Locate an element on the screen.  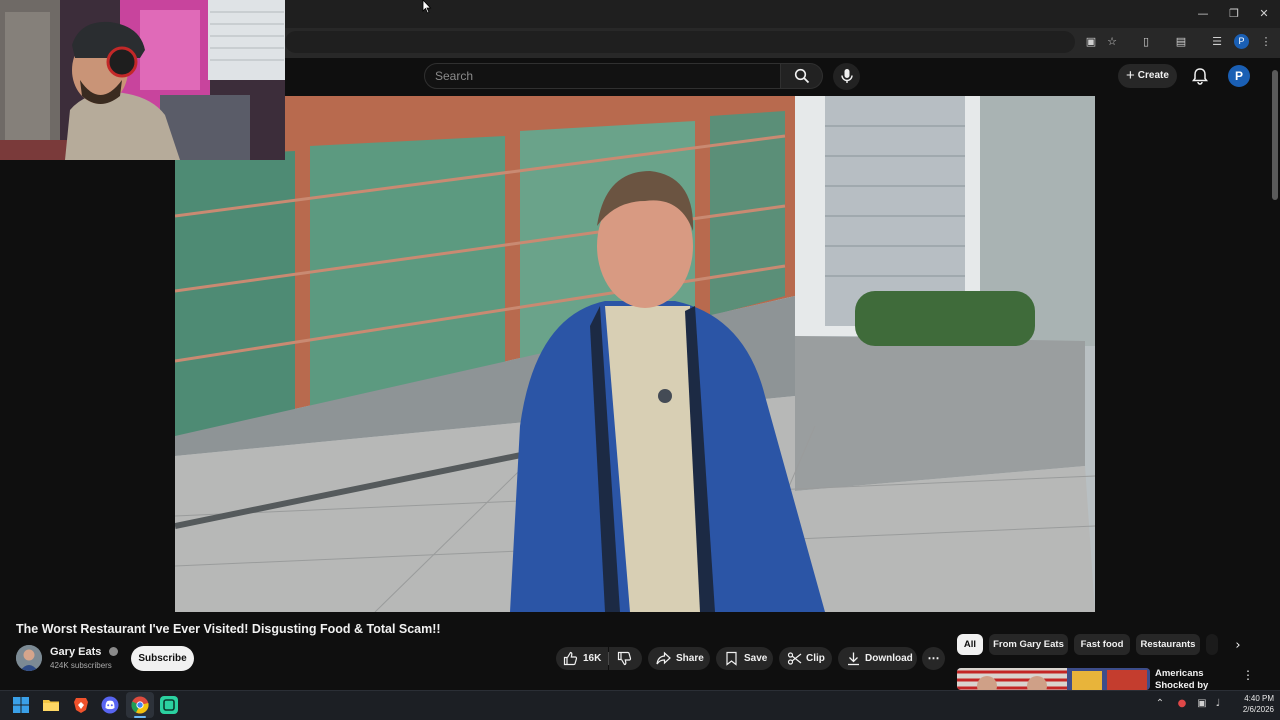
thumbs-up-icon is located at coordinates (570, 658).